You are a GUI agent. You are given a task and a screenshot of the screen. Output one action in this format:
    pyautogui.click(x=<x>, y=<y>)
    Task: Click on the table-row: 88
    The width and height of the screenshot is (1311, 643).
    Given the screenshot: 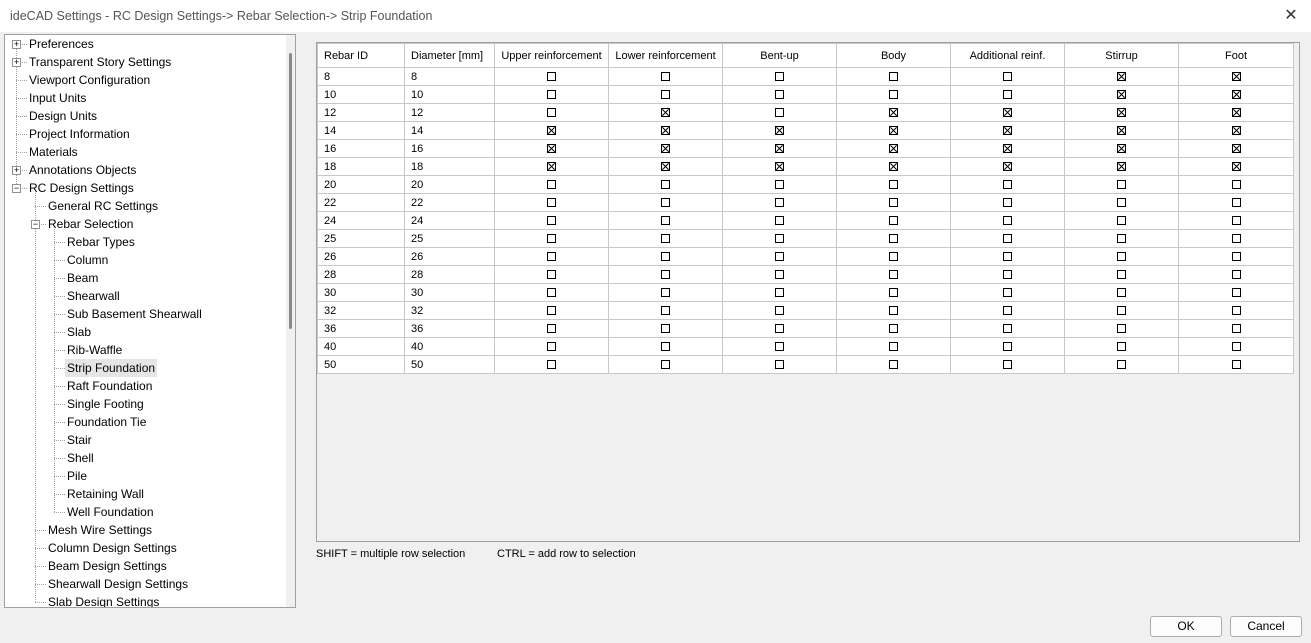 What is the action you would take?
    pyautogui.click(x=805, y=76)
    